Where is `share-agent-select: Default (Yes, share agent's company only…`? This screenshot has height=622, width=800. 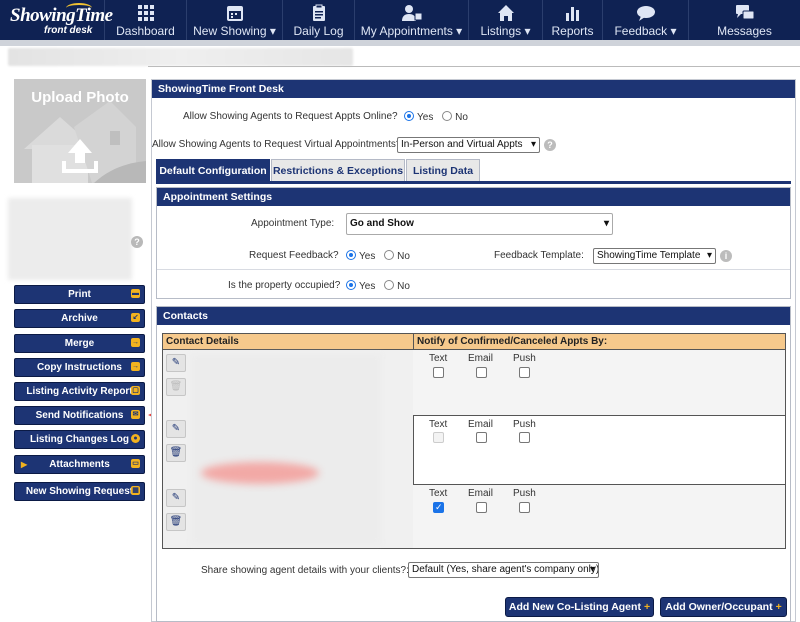 share-agent-select: Default (Yes, share agent's company only… is located at coordinates (503, 570).